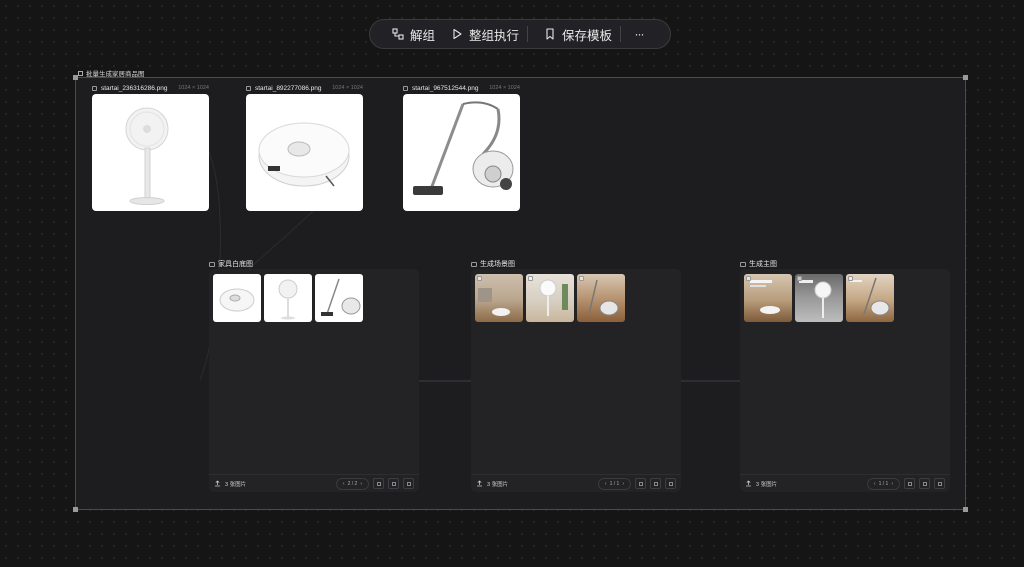 Image resolution: width=1024 pixels, height=567 pixels. I want to click on image-node-header: startai_236316286.png 1024 × 1024, so click(150, 88).